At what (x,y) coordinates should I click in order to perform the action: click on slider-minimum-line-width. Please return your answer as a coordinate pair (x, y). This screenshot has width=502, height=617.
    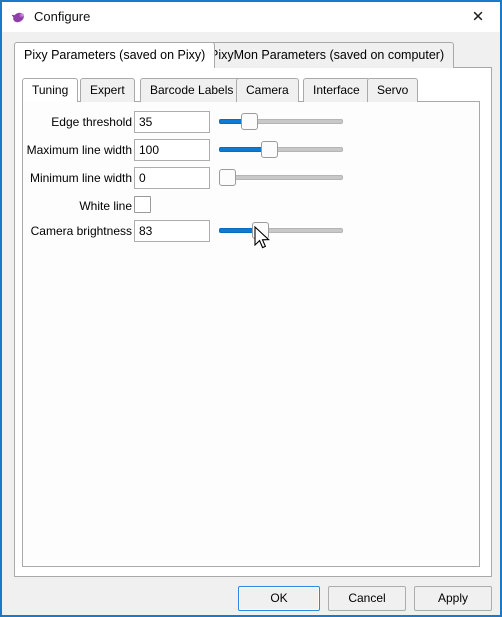
    Looking at the image, I should click on (281, 178).